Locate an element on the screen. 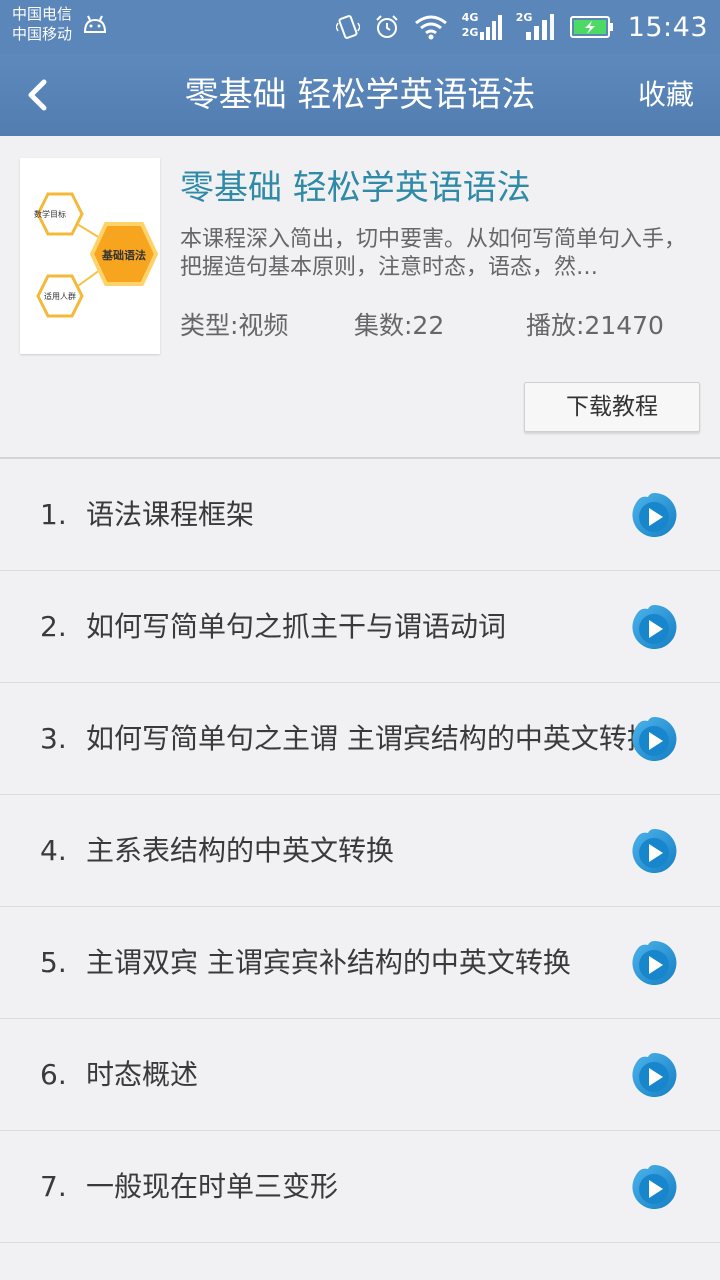 The width and height of the screenshot is (720, 1280). lesson-title: 2. 如何写简单句之抓主干与谓语动词 is located at coordinates (273, 627).